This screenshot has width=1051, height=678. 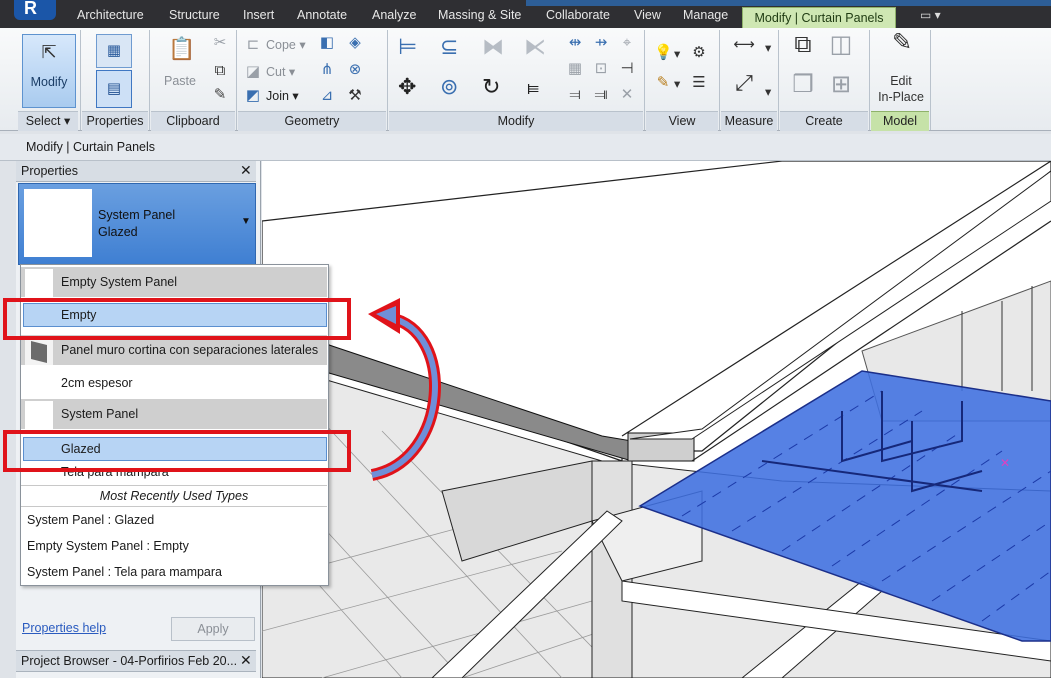 I want to click on tab-insert: Insert, so click(x=258, y=15).